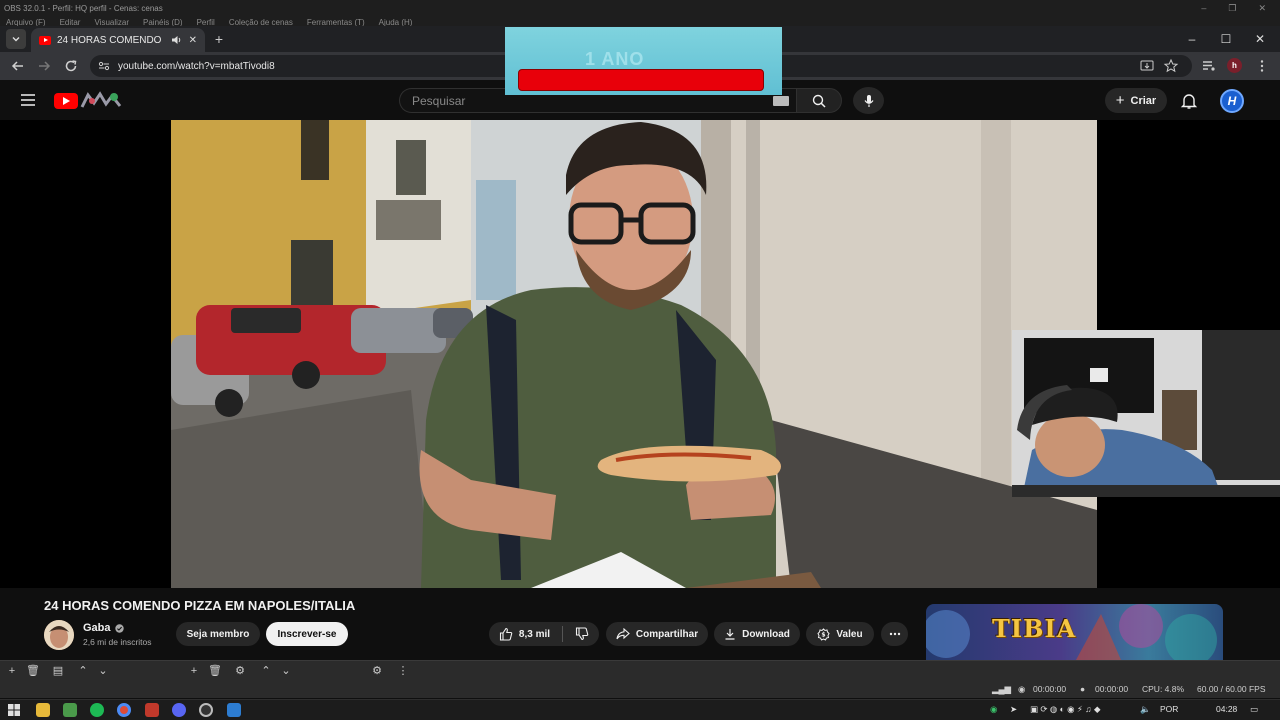  What do you see at coordinates (1262, 8) in the screenshot?
I see `obs-close-icon: ✕` at bounding box center [1262, 8].